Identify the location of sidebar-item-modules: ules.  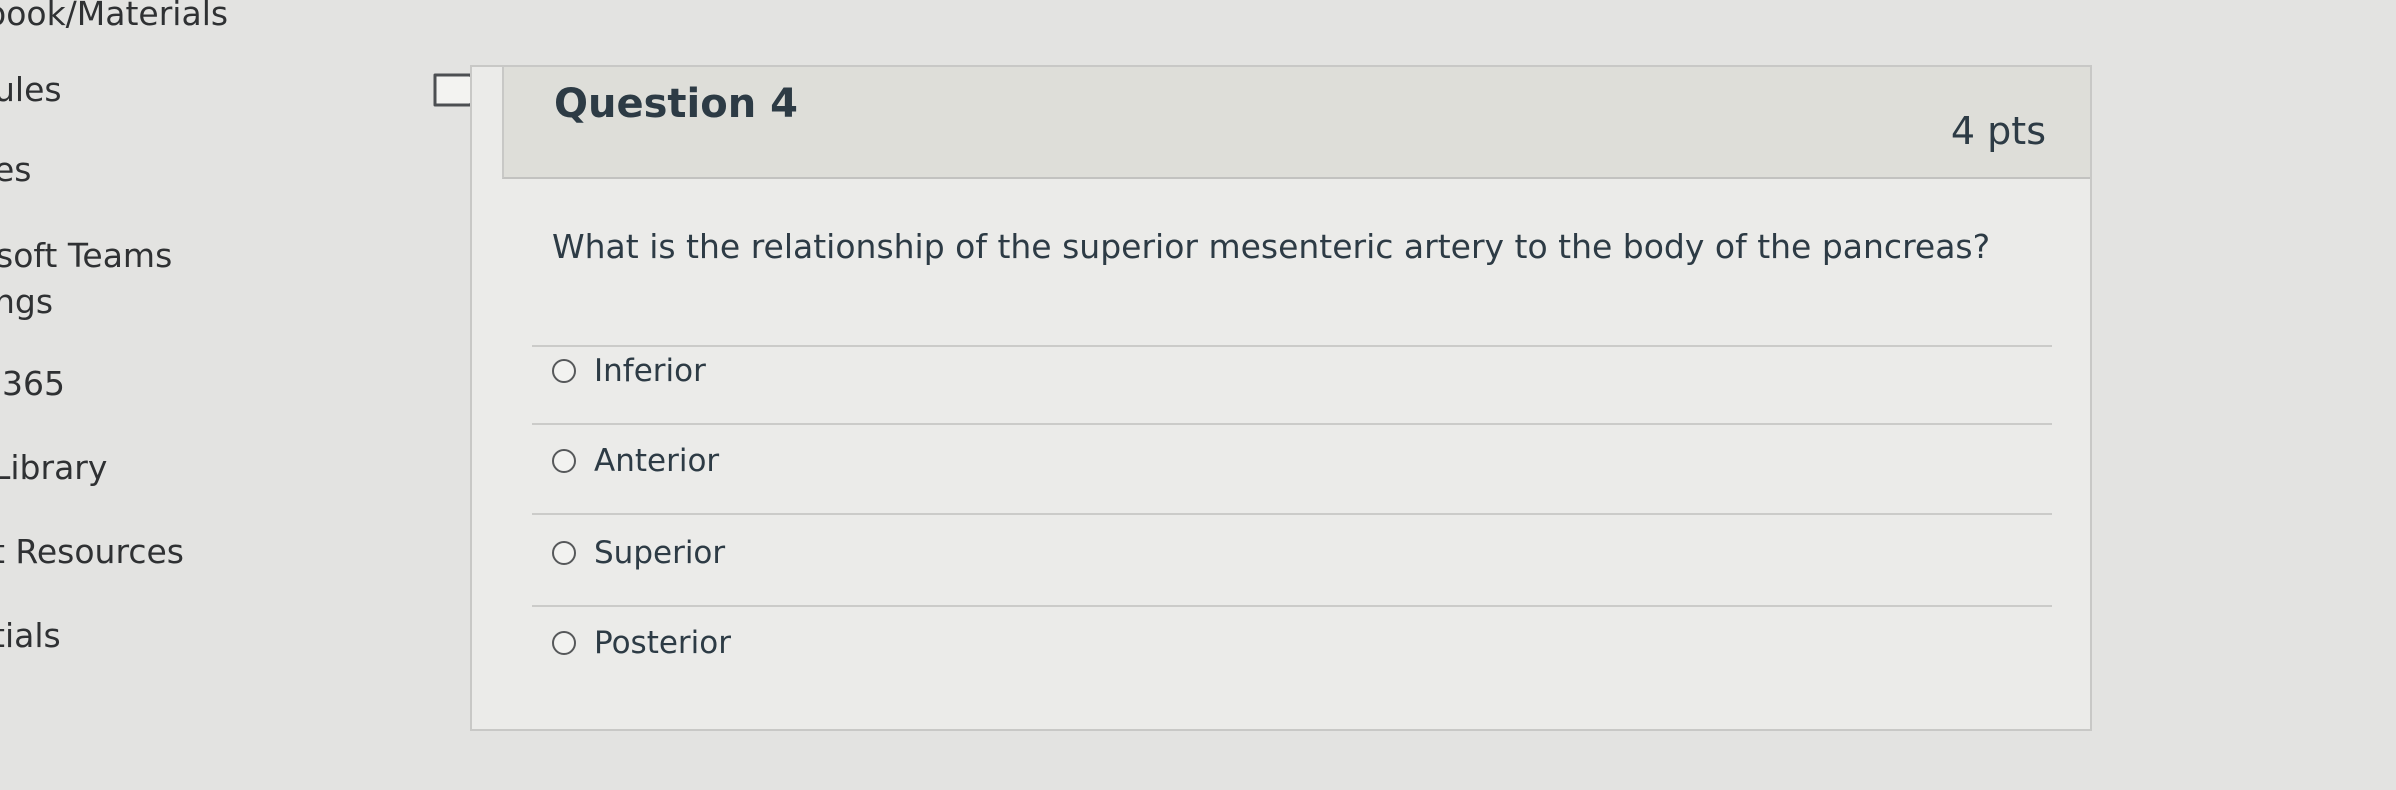
(31, 89).